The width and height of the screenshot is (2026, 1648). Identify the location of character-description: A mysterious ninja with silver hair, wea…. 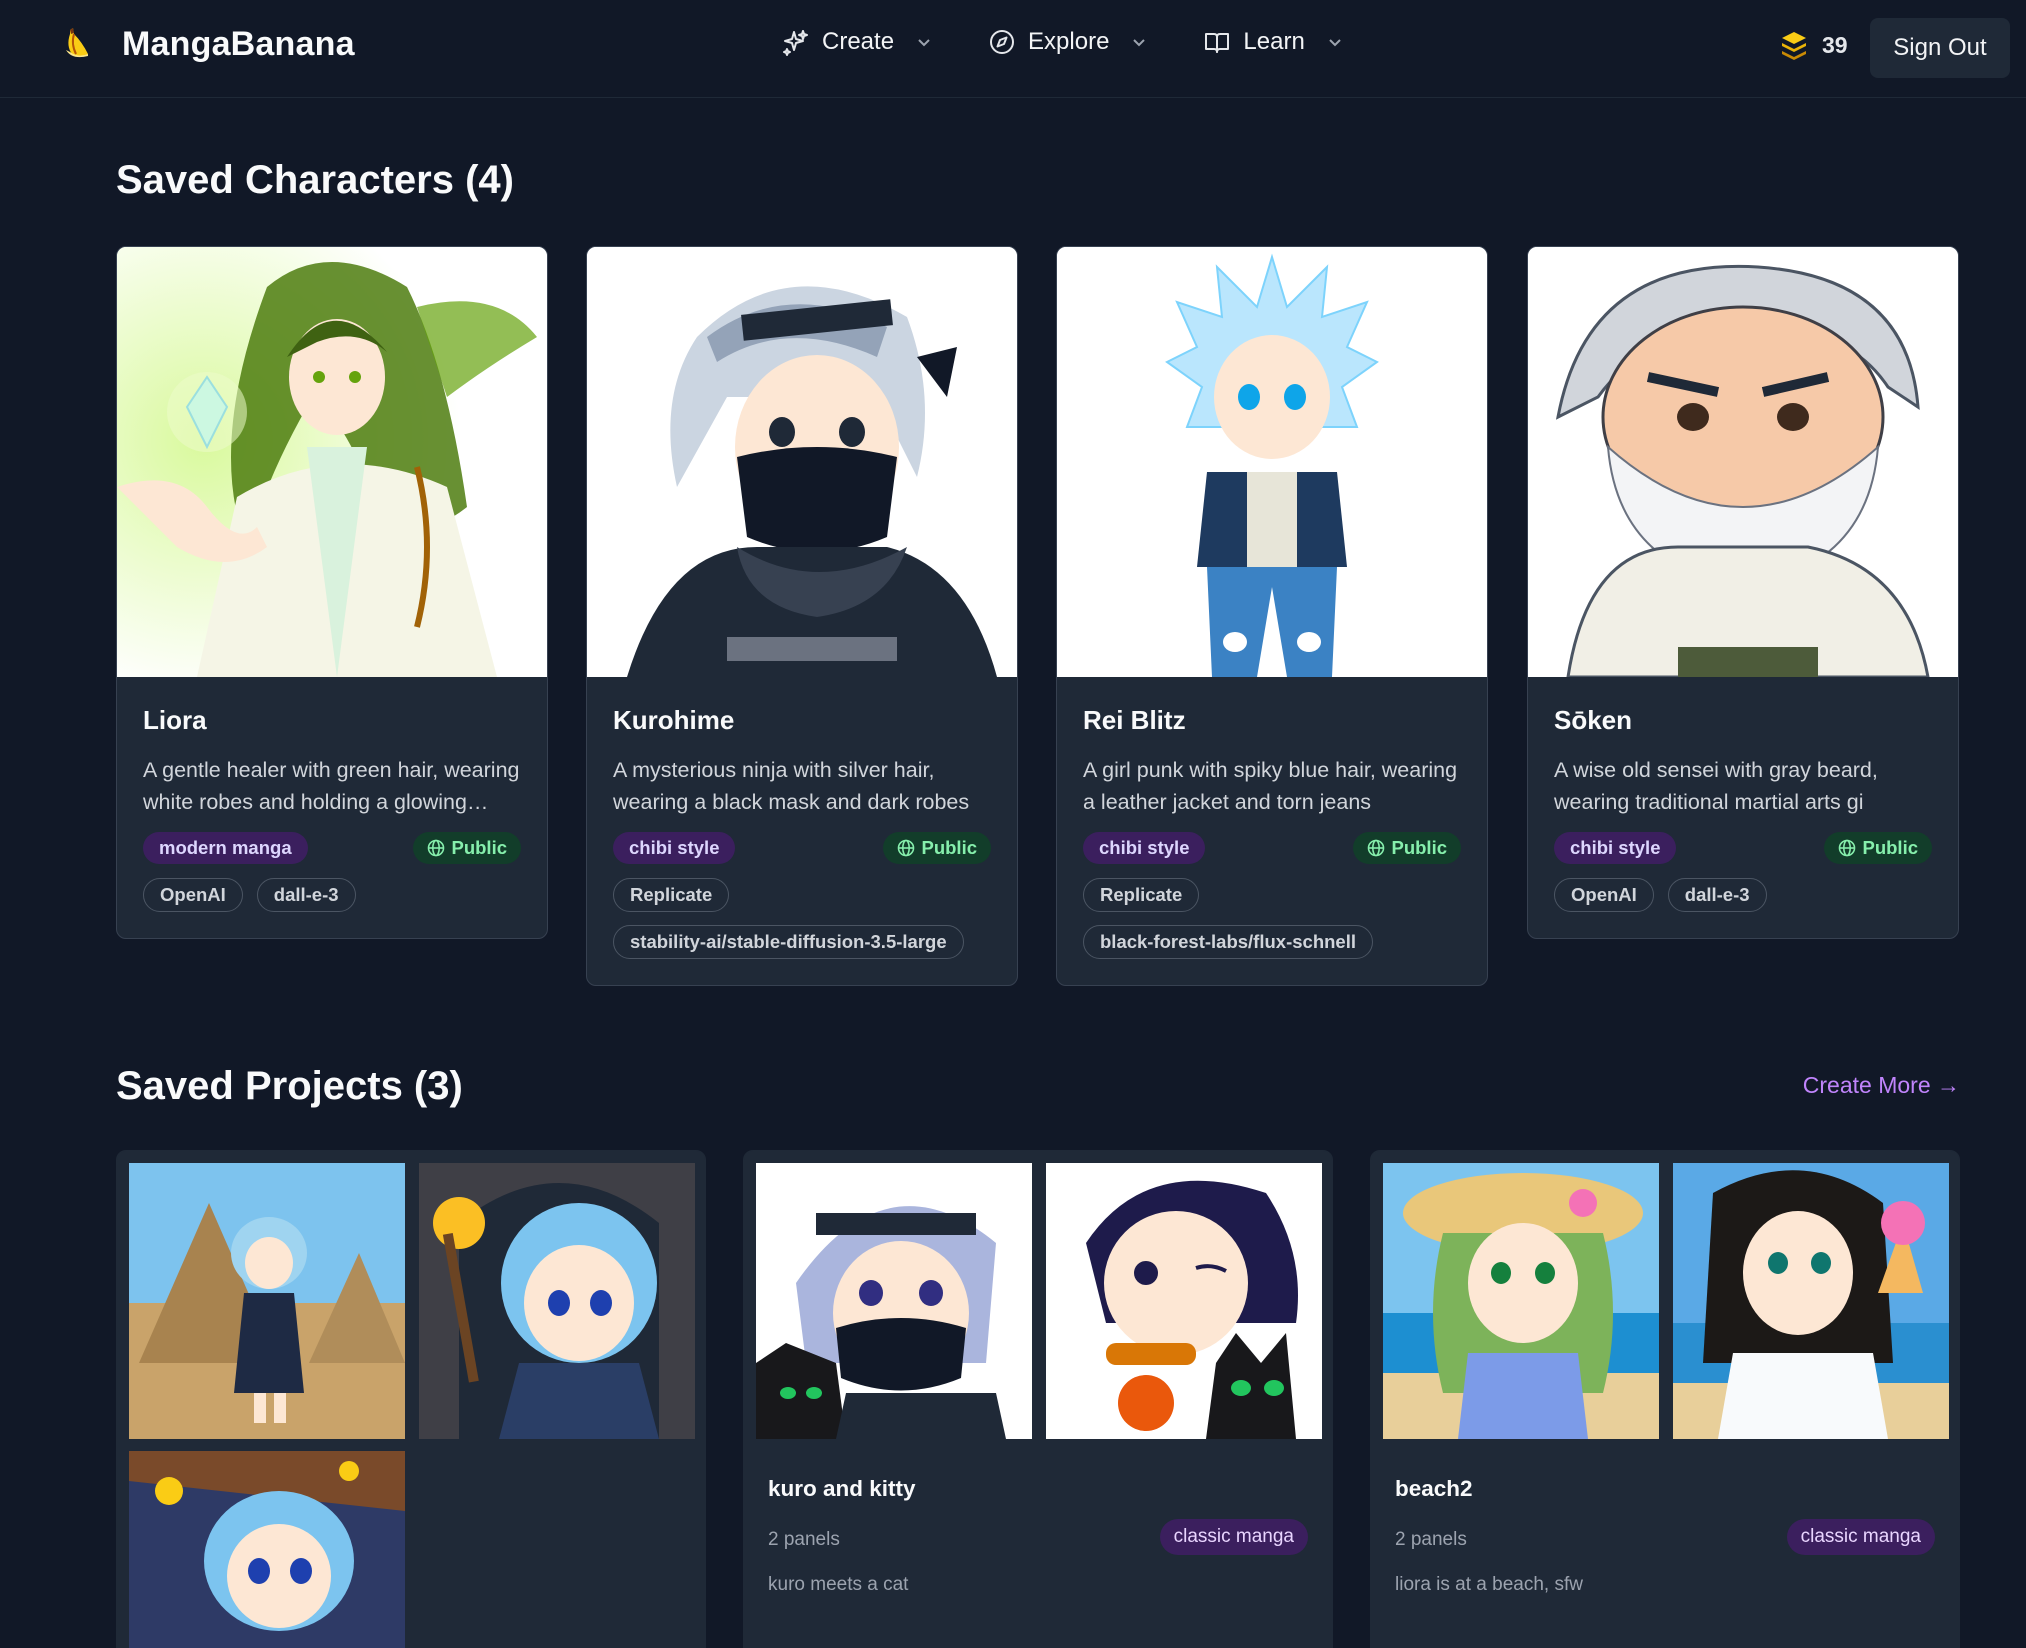
(791, 786).